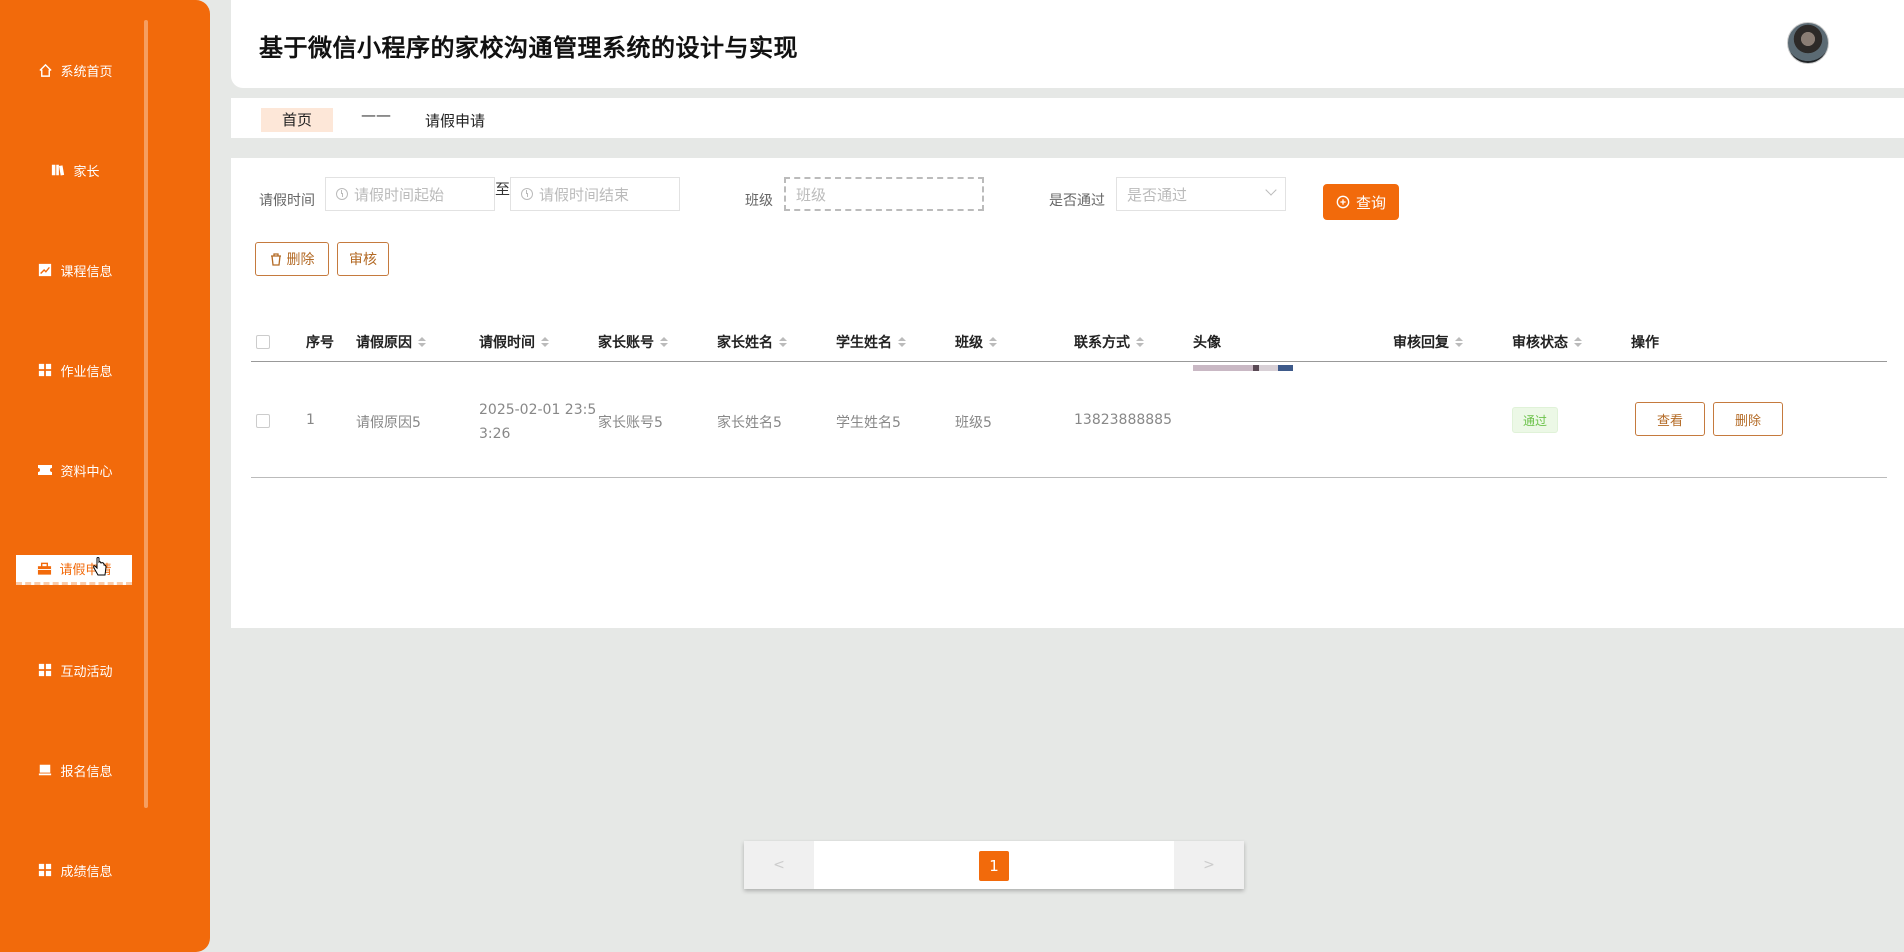 This screenshot has width=1904, height=952. Describe the element at coordinates (410, 194) in the screenshot. I see `time-start-input: 请假时间起始` at that location.